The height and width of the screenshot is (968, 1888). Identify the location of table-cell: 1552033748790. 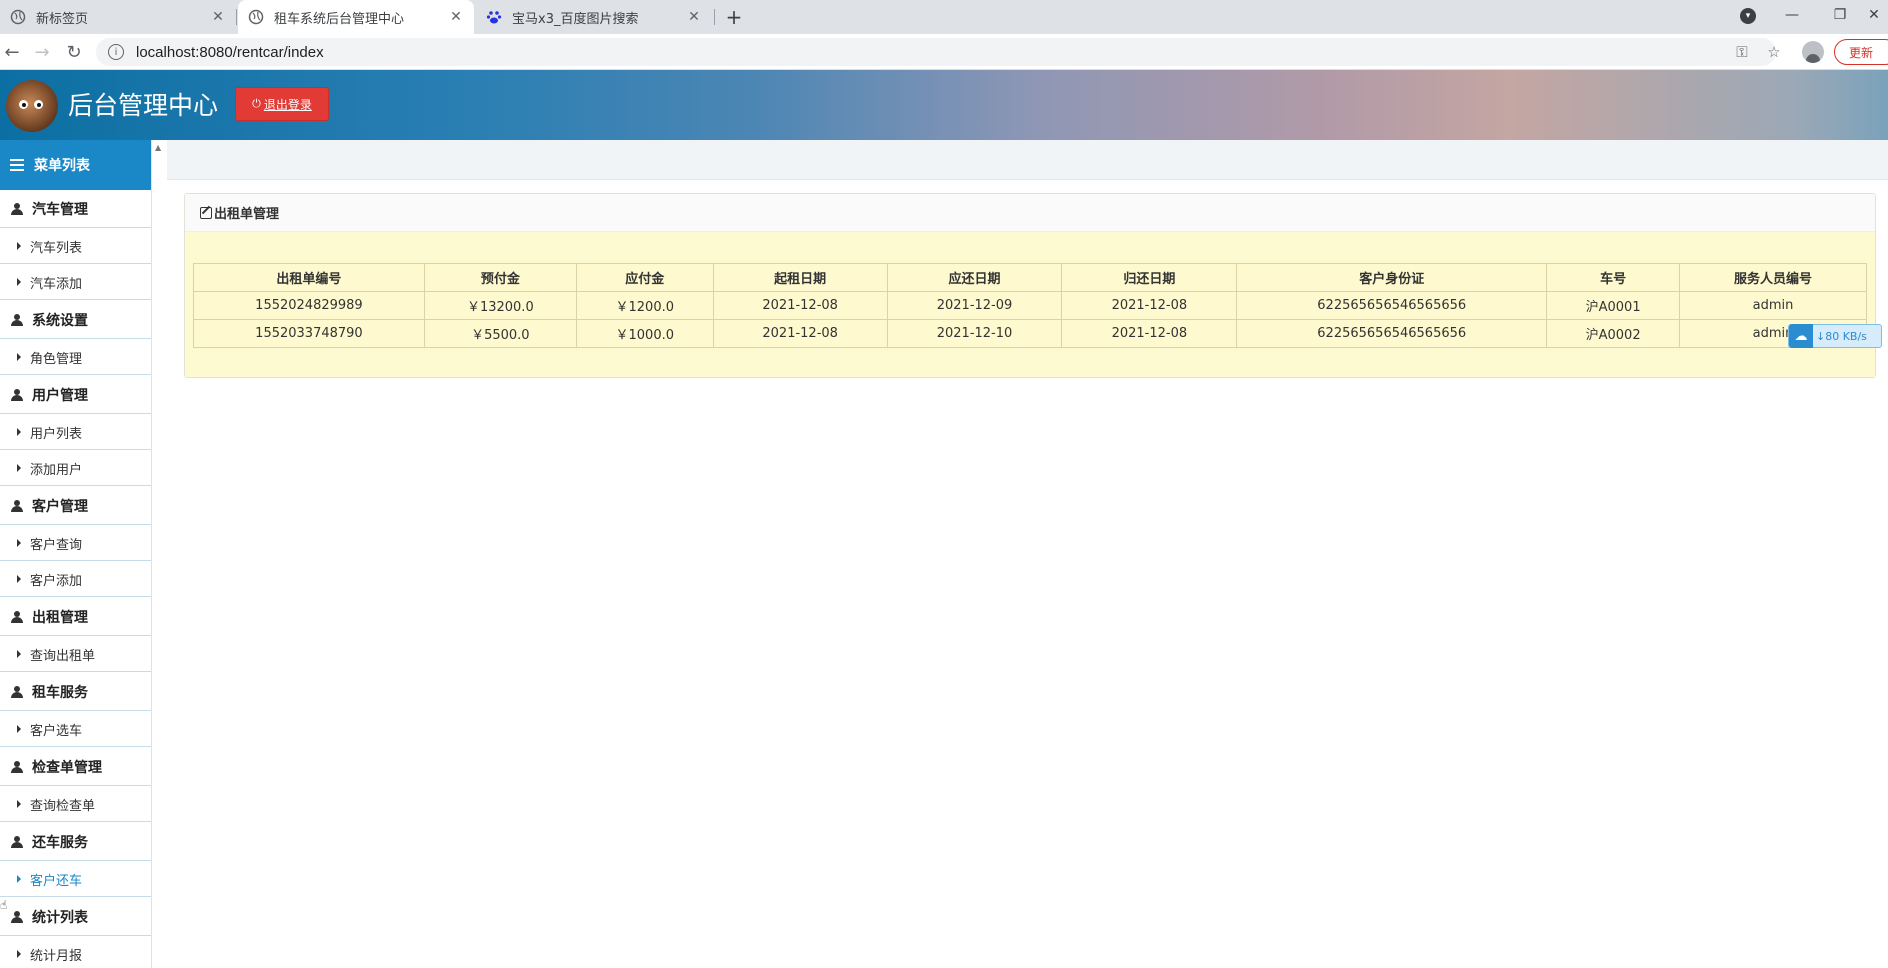
(309, 333).